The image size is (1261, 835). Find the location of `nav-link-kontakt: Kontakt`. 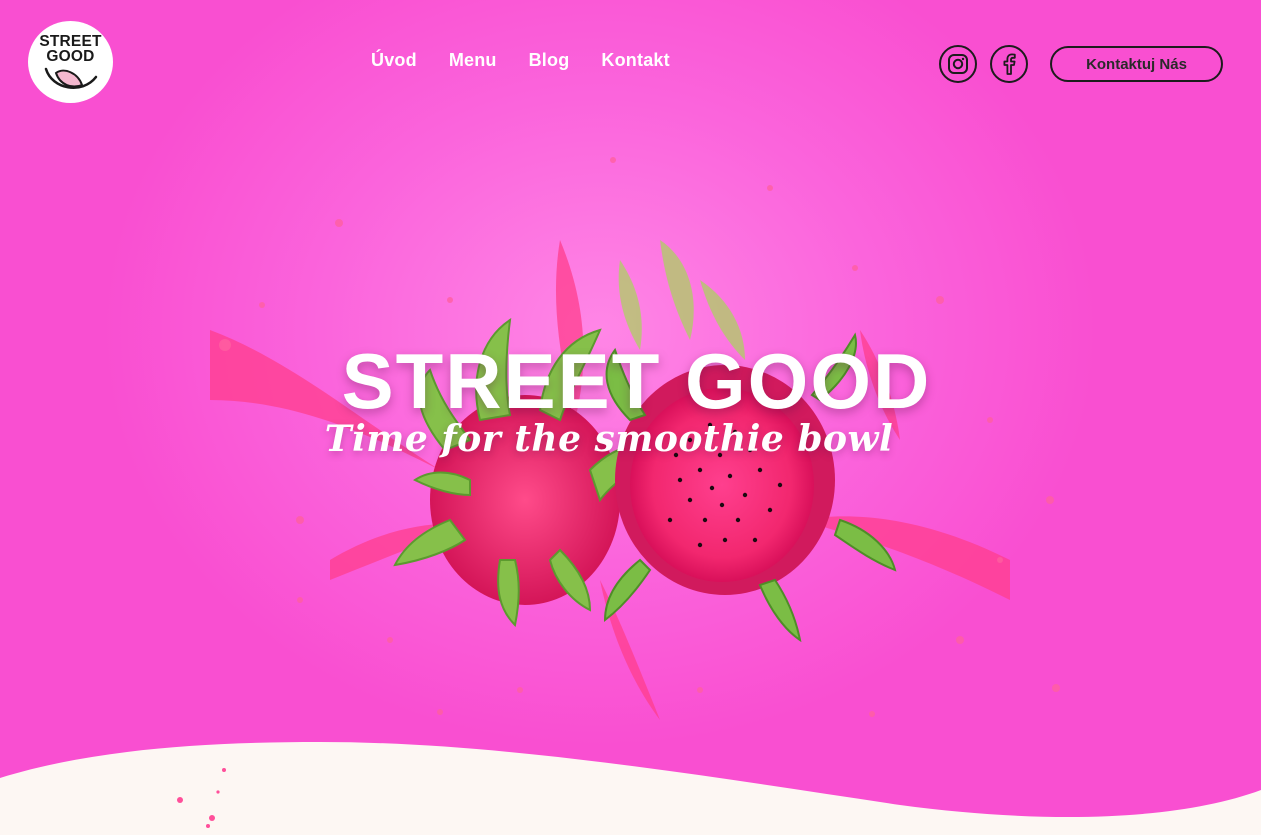

nav-link-kontakt: Kontakt is located at coordinates (635, 60).